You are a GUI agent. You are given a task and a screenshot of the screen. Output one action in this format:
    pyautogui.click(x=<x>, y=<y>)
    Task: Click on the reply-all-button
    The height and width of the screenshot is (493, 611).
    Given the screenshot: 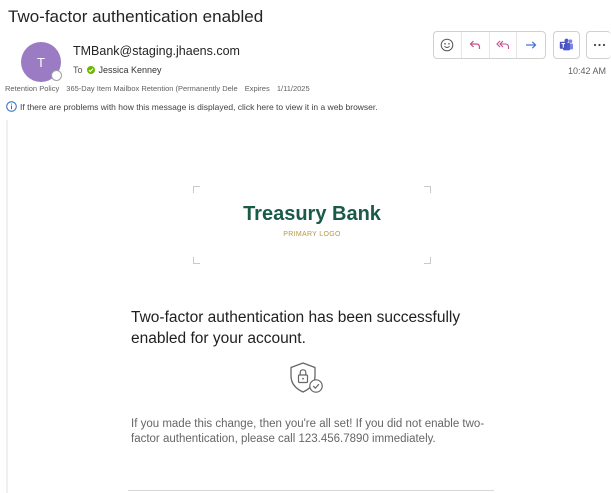 What is the action you would take?
    pyautogui.click(x=504, y=45)
    